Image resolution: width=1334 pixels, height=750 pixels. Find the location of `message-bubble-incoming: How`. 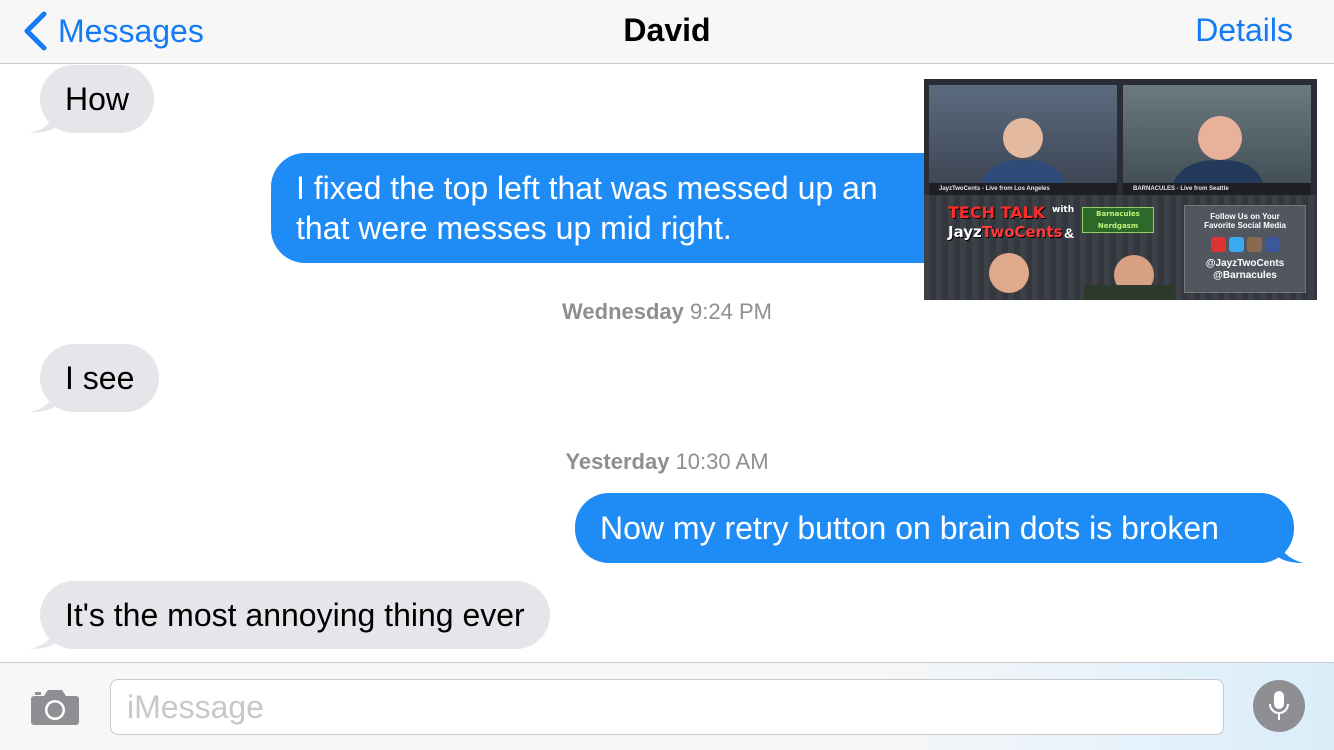

message-bubble-incoming: How is located at coordinates (92, 99).